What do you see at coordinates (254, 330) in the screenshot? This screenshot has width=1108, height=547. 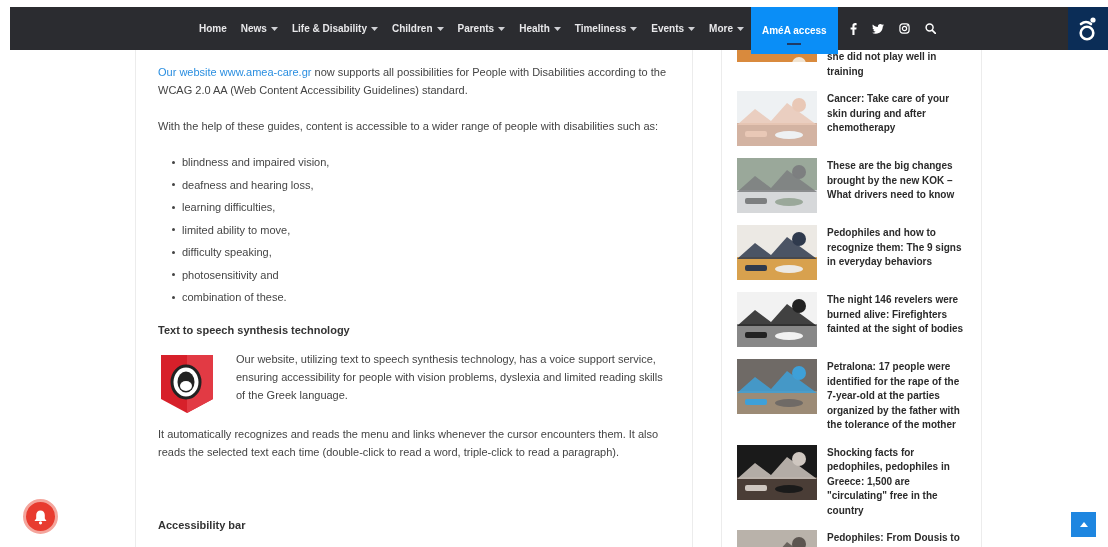 I see `section-heading: Text to speech synthesis technology` at bounding box center [254, 330].